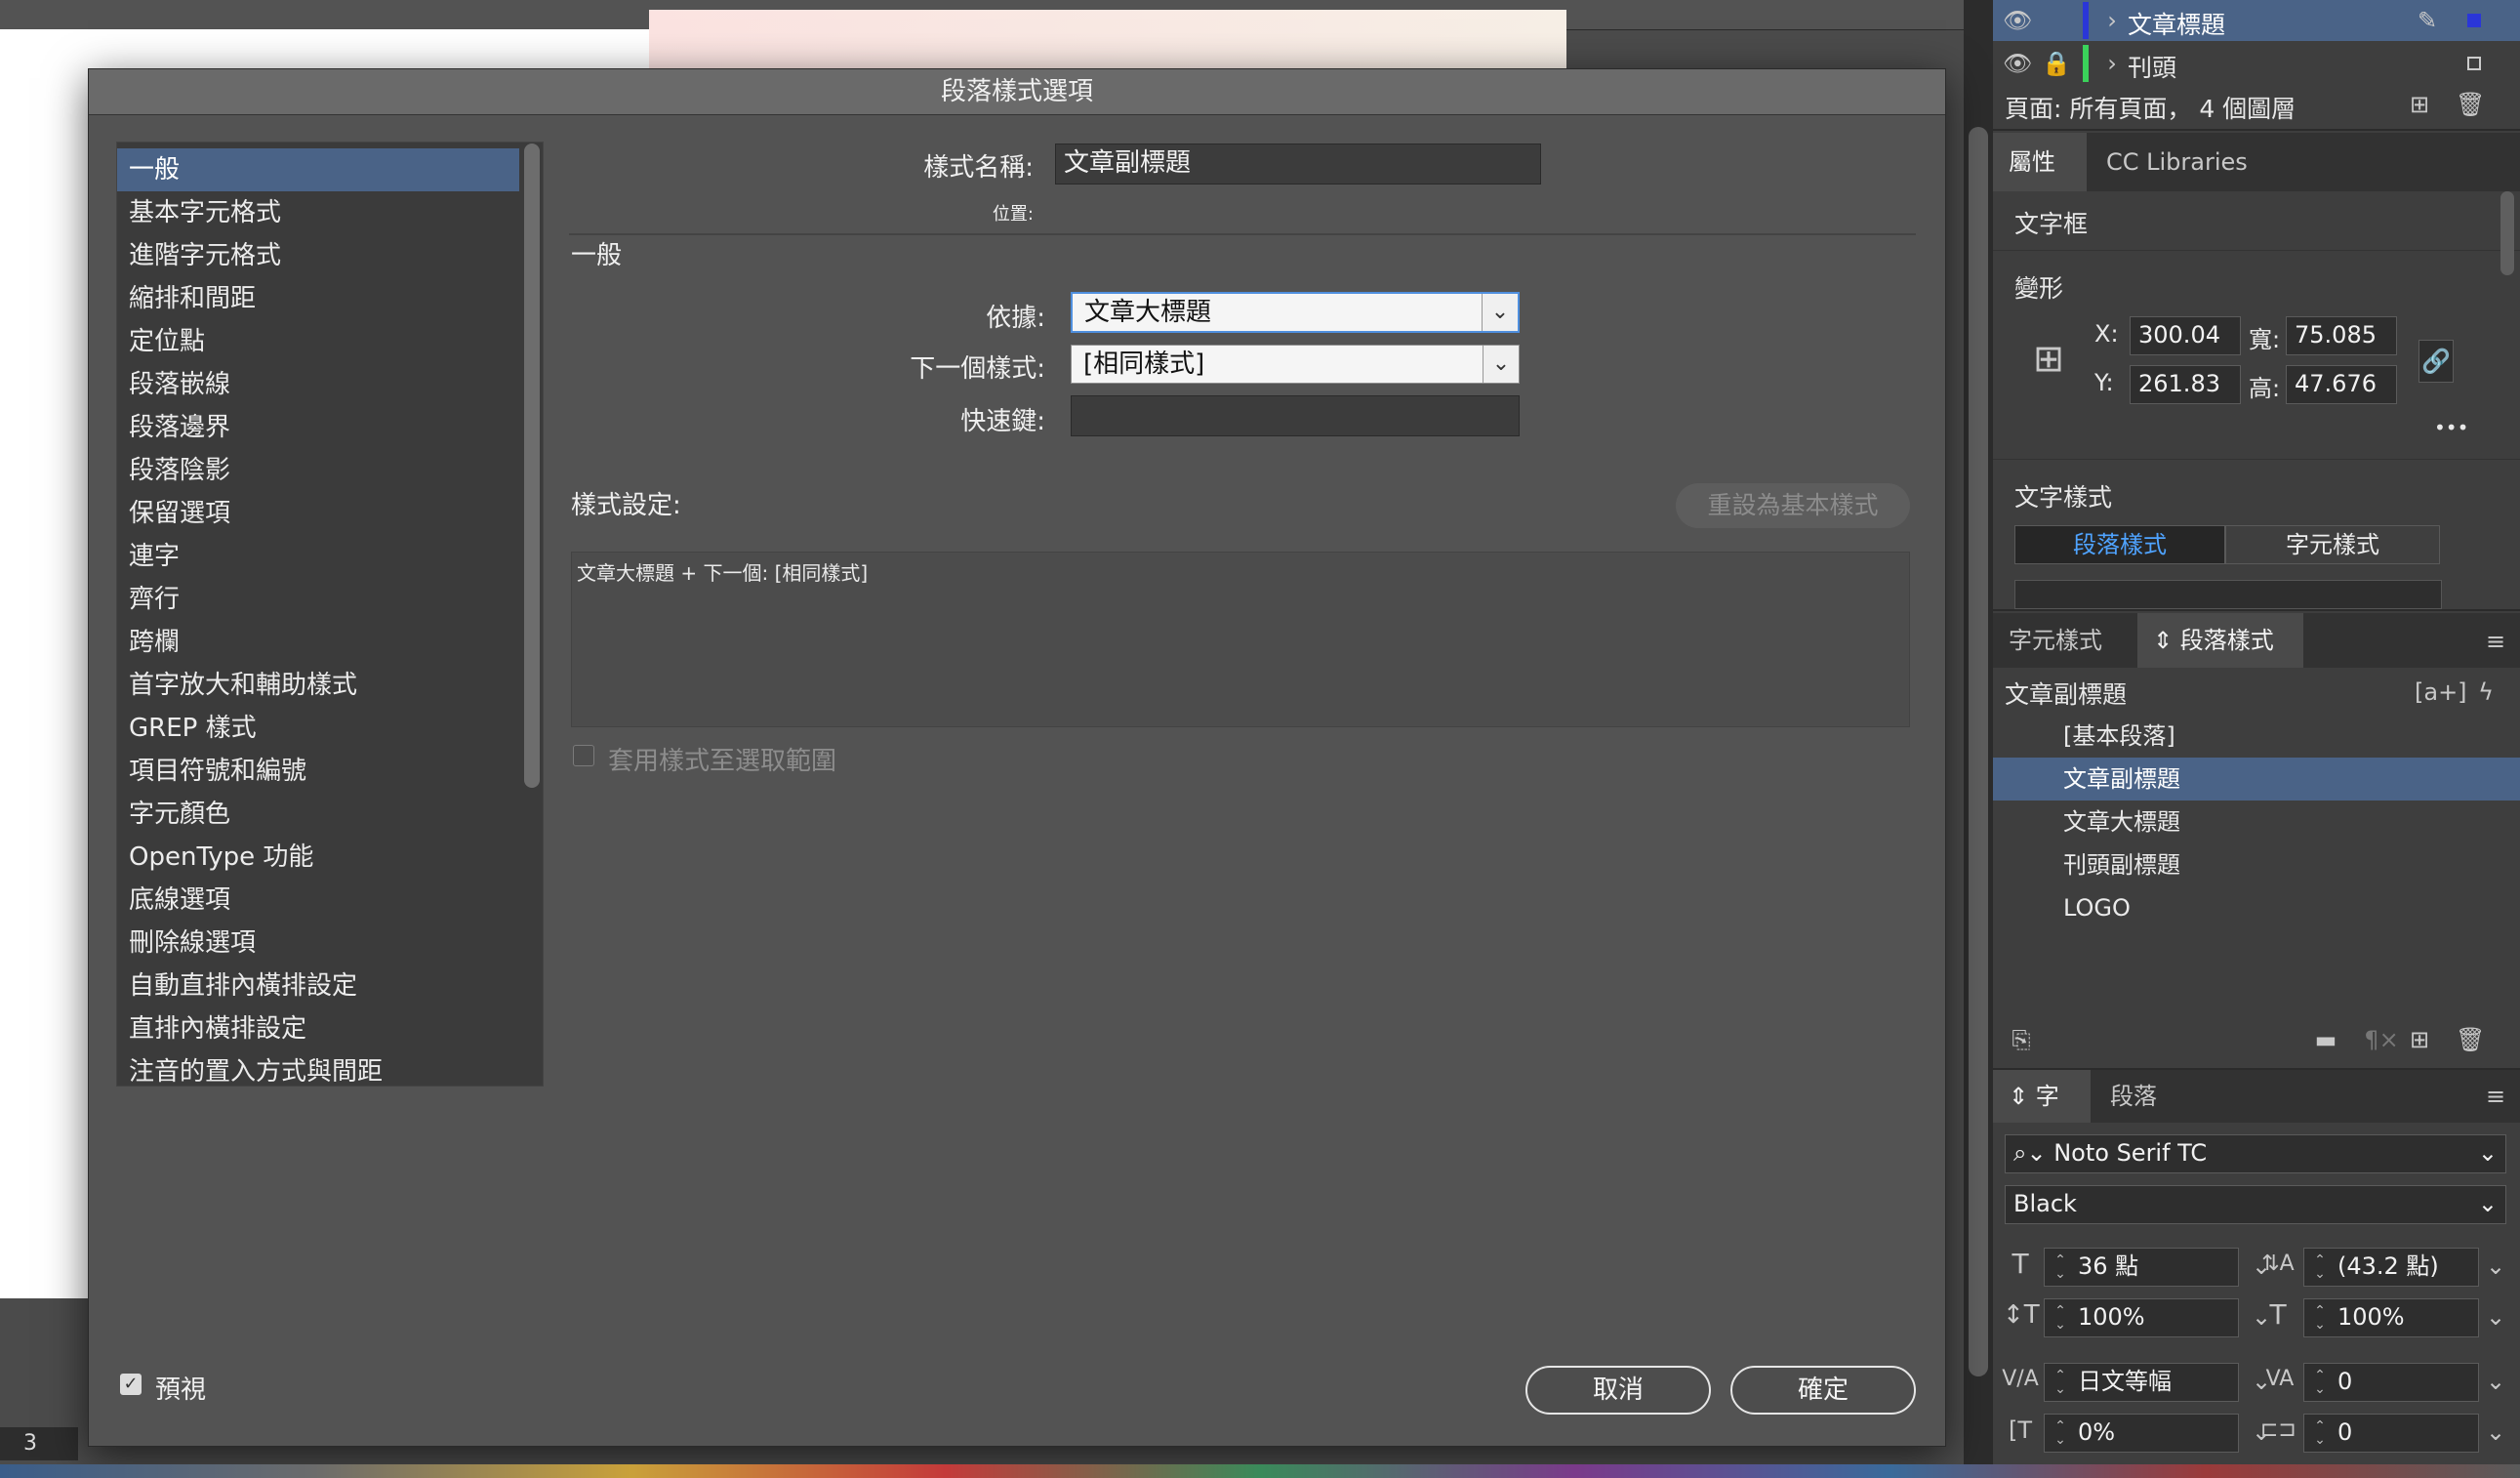  What do you see at coordinates (2183, 162) in the screenshot?
I see `tab-cc-libraries: CC Libraries` at bounding box center [2183, 162].